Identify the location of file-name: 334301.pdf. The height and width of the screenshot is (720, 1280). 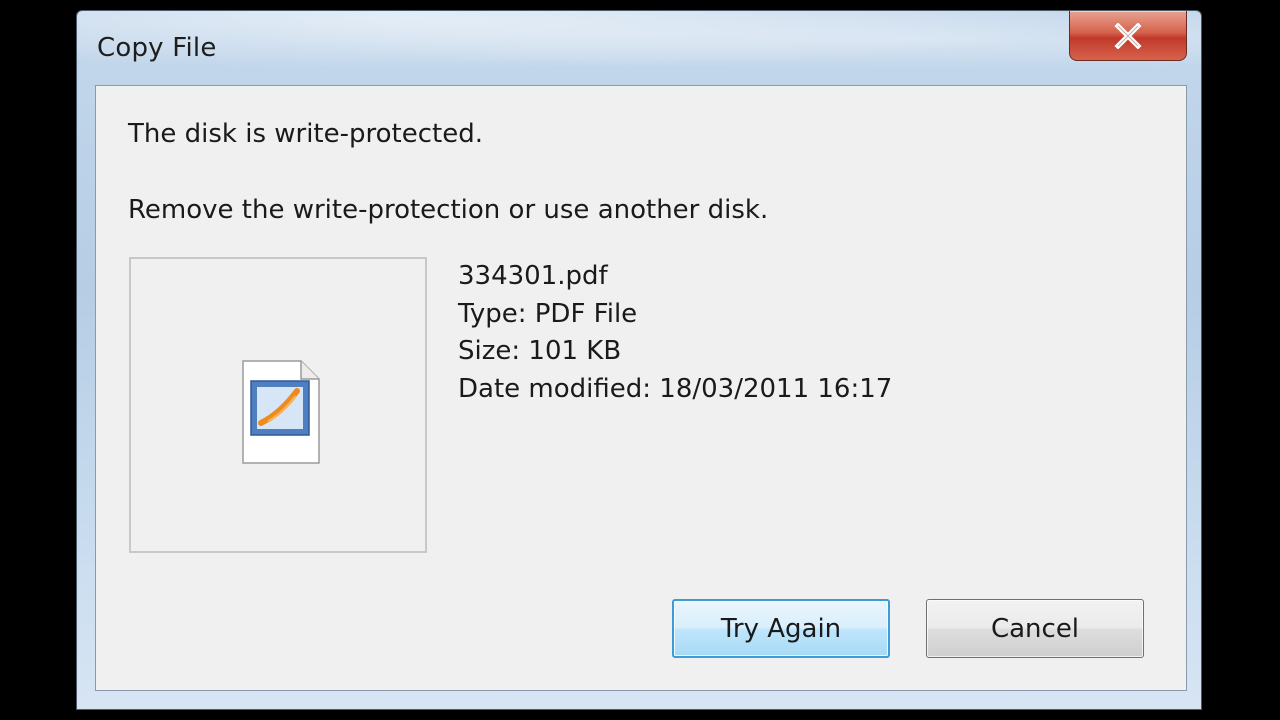
(533, 276).